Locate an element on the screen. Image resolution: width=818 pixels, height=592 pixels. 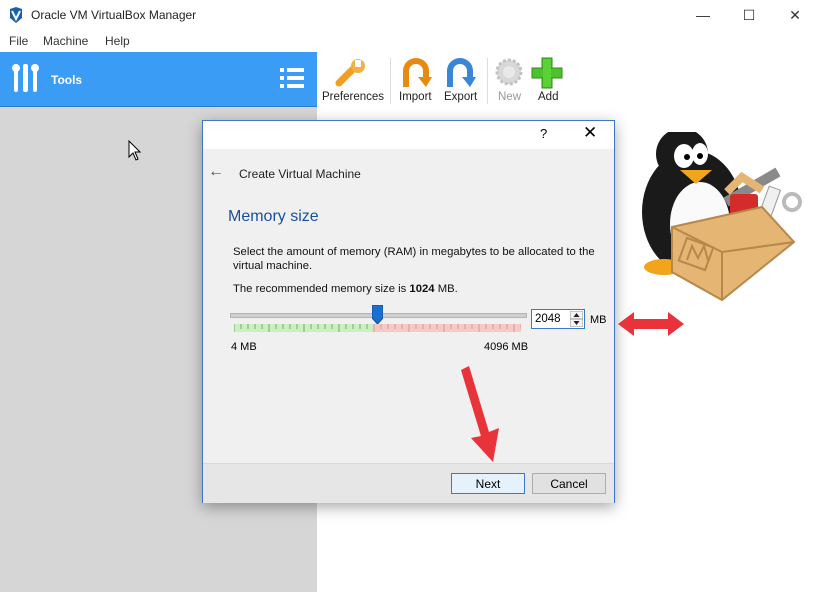
slider-min-label: 4 MB is located at coordinates (244, 347).